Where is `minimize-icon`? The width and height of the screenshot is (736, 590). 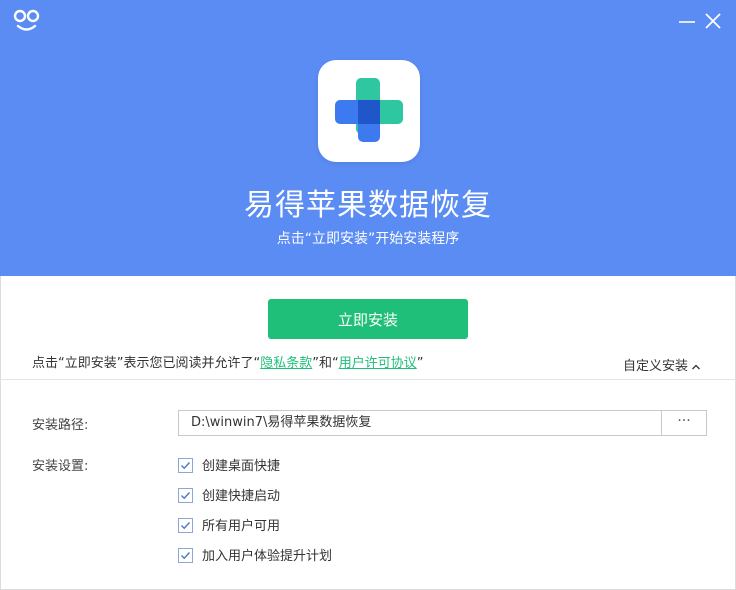
minimize-icon is located at coordinates (687, 21).